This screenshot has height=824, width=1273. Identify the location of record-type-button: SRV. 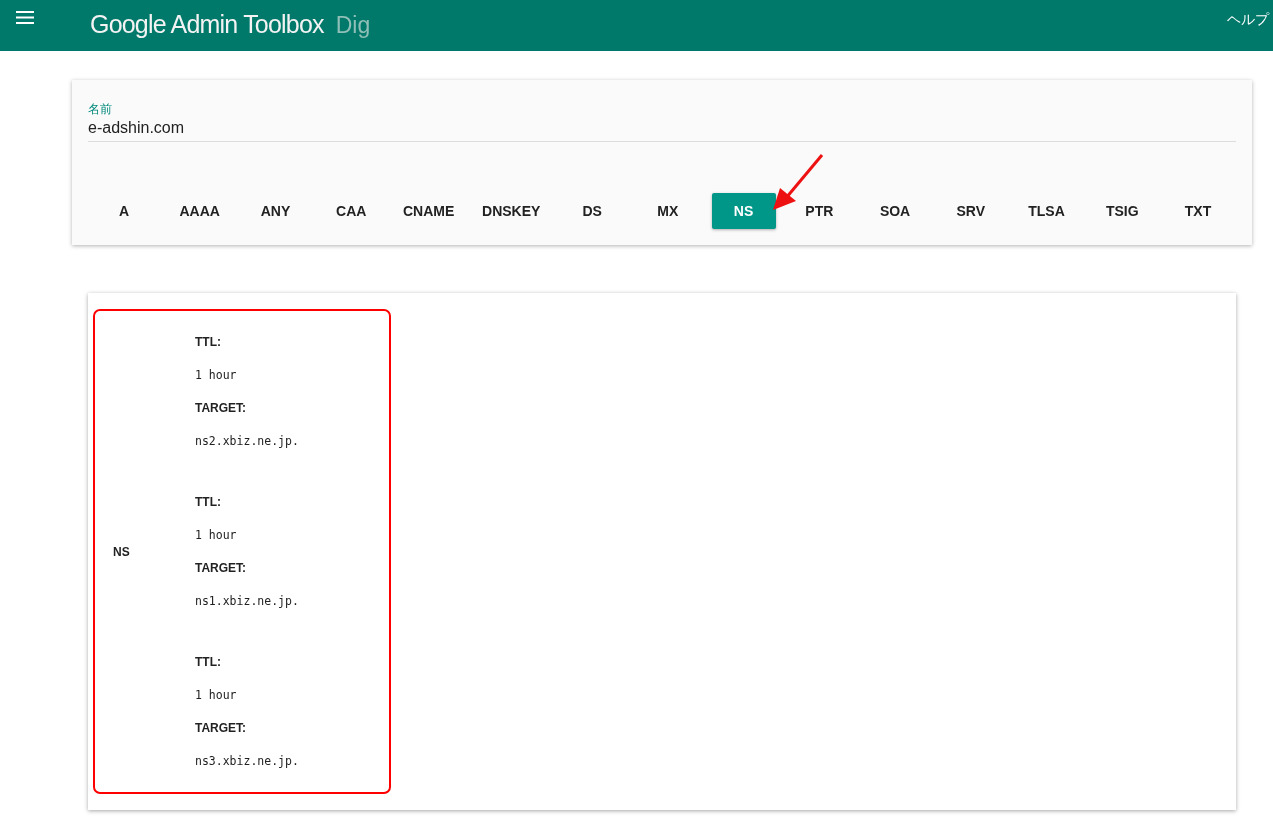
(970, 211).